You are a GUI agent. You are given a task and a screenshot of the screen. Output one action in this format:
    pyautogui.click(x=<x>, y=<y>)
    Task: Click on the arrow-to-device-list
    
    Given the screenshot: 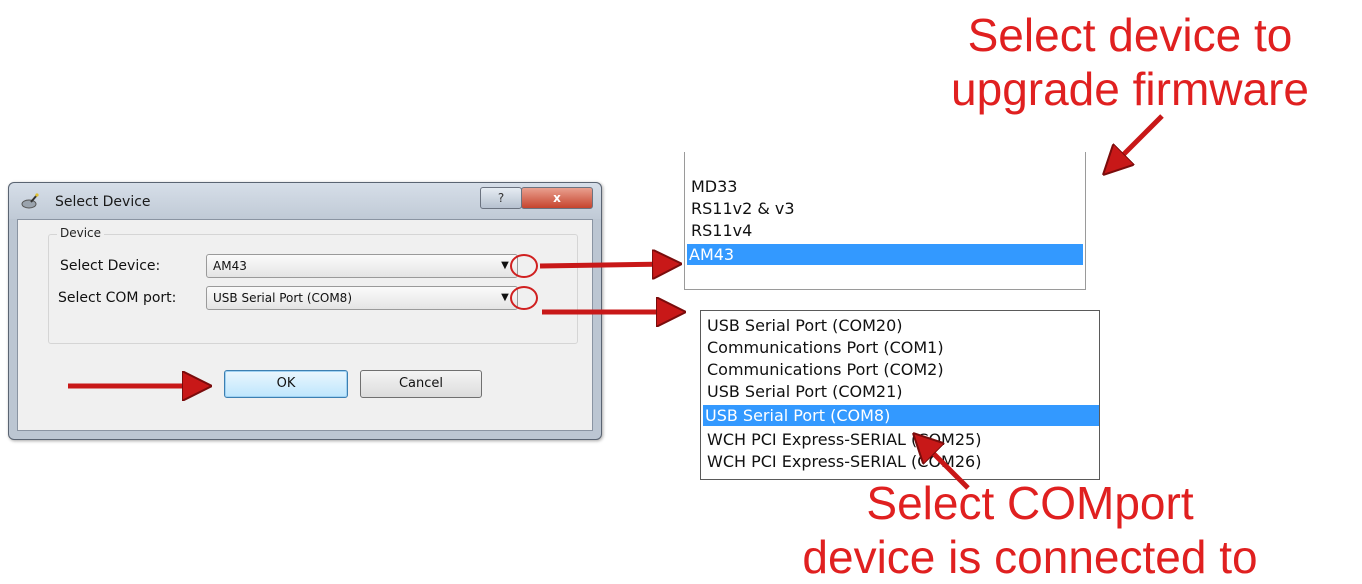 What is the action you would take?
    pyautogui.click(x=605, y=265)
    